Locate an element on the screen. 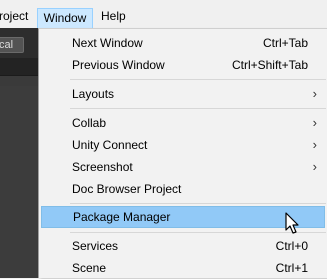 The height and width of the screenshot is (279, 327). menu-item-shortcut: Ctrl+Shift+Tab is located at coordinates (269, 65).